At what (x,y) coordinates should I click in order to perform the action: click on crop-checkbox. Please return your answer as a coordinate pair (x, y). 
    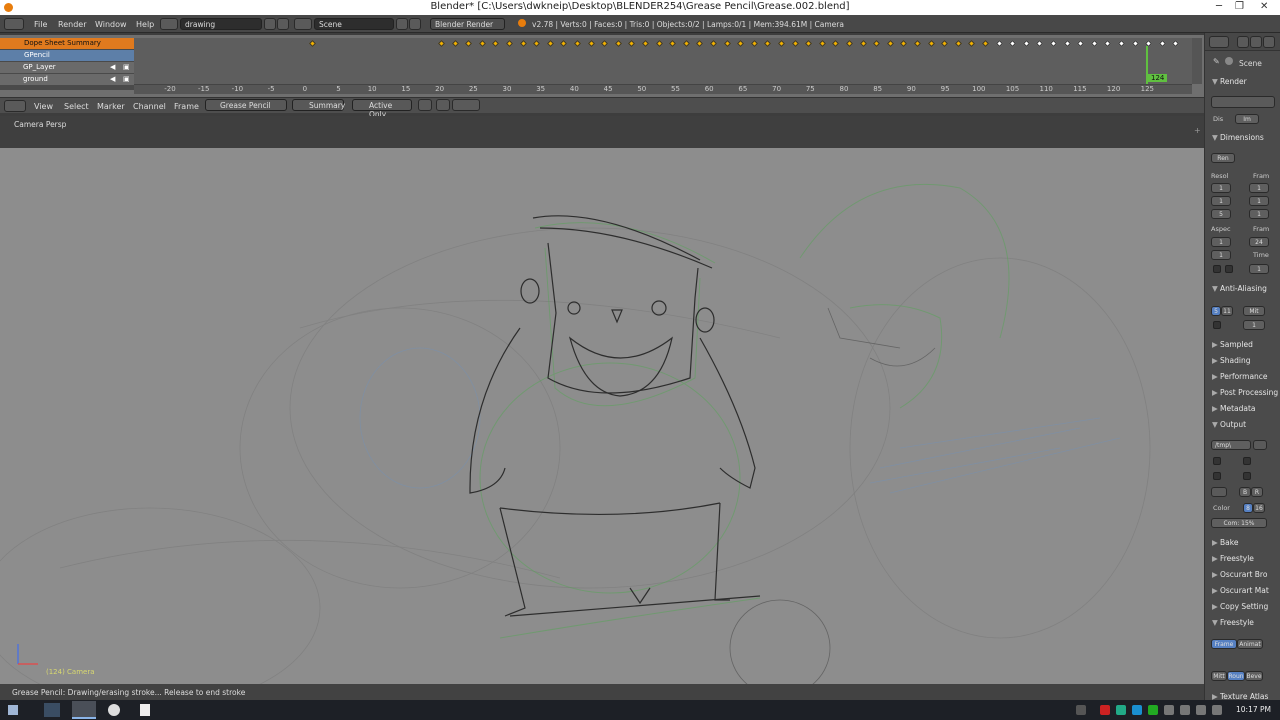
    Looking at the image, I should click on (1229, 269).